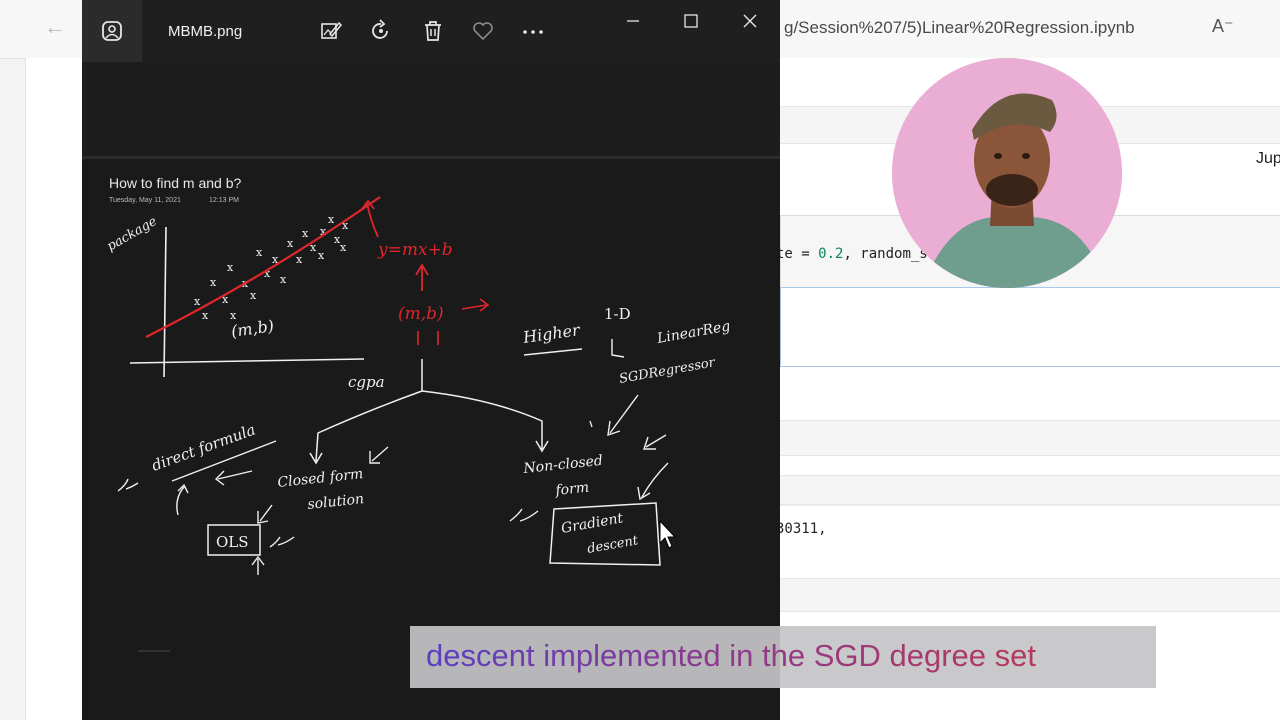 The height and width of the screenshot is (720, 1280). I want to click on mouse-cursor-icon, so click(668, 534).